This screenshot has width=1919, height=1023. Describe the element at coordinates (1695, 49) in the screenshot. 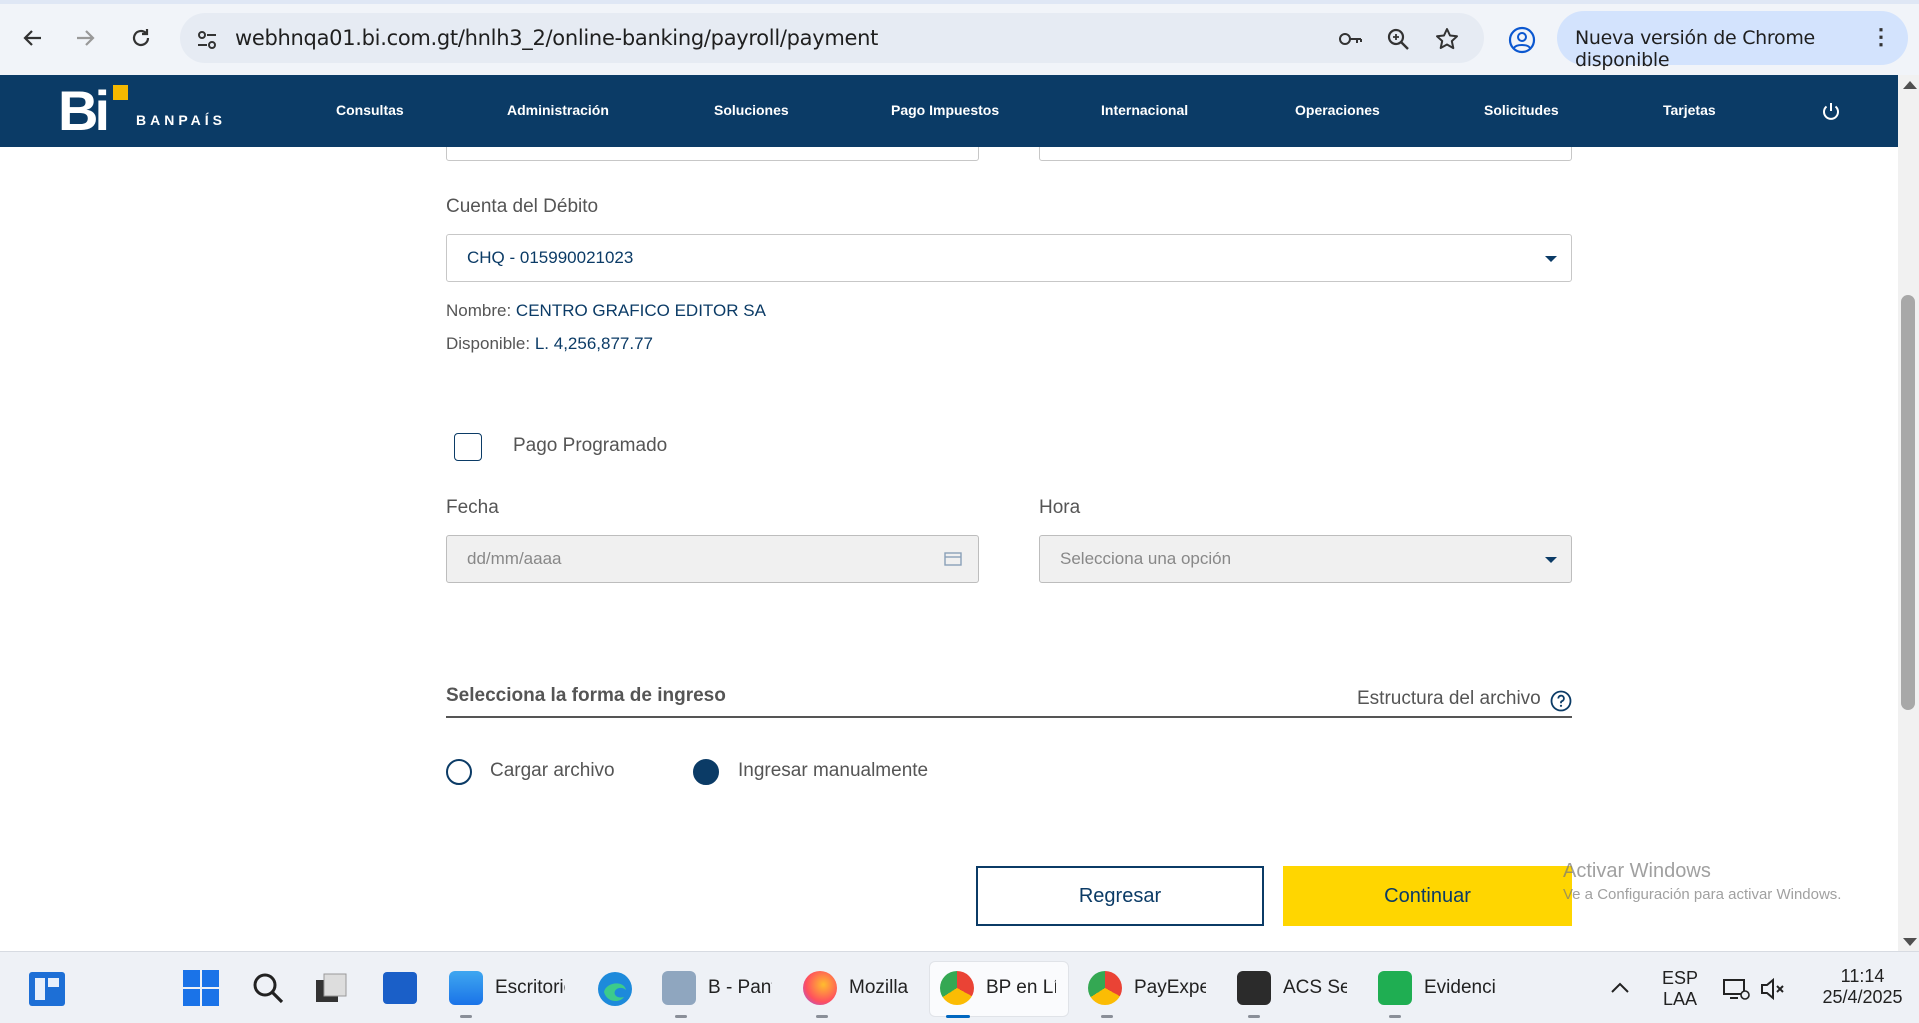

I see `update-label: Nueva versión de Chrome disponible` at that location.